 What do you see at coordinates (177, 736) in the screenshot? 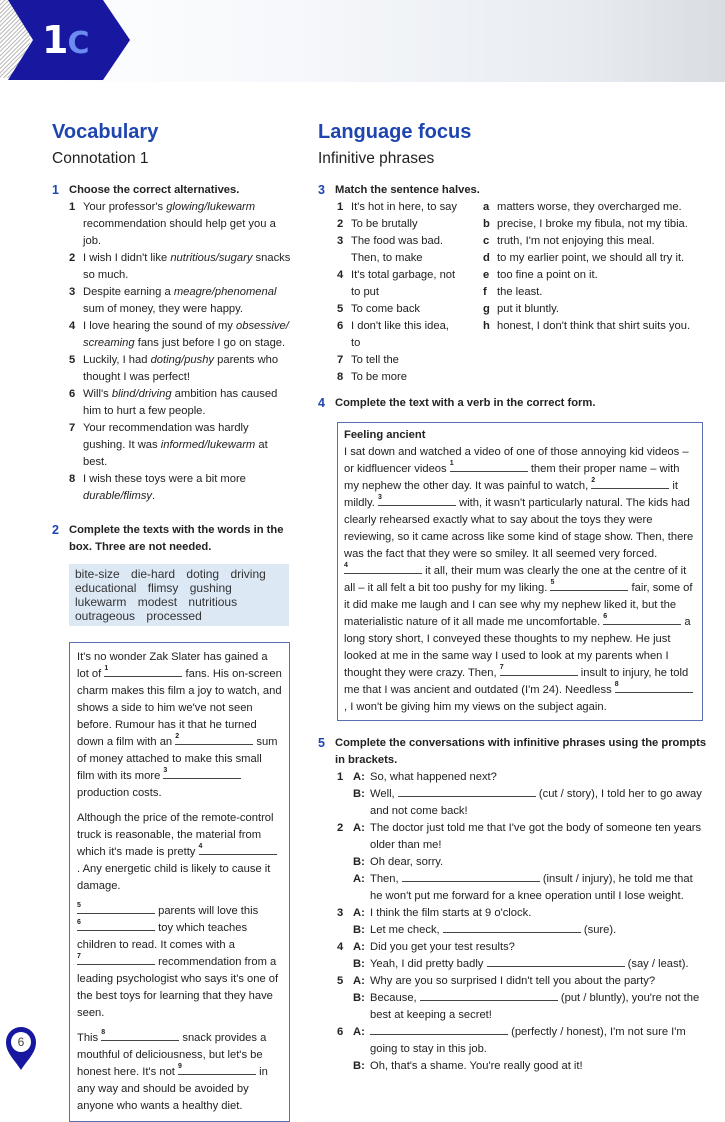
I see `gap-number: 2` at bounding box center [177, 736].